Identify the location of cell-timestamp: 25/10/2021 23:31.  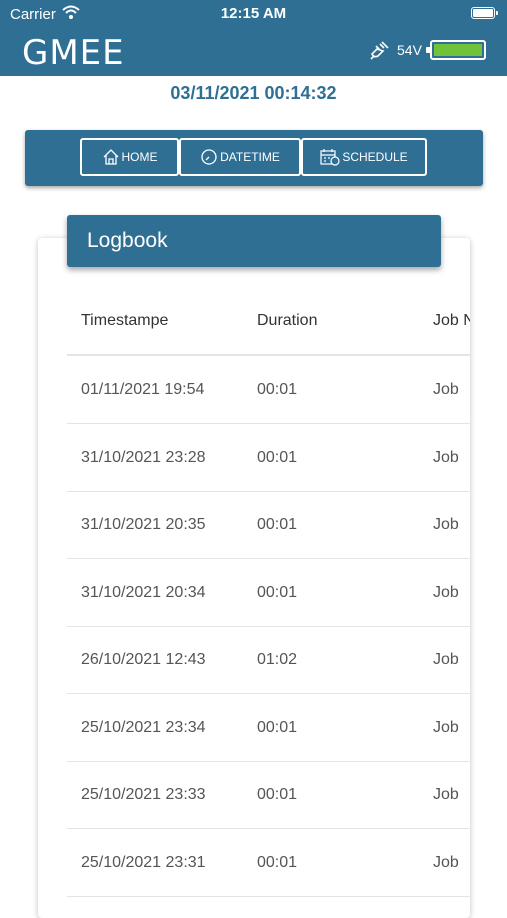
(143, 862).